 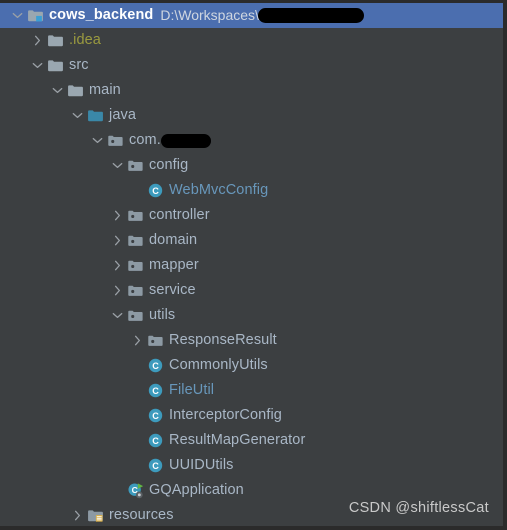 I want to click on tree-row-label: java, so click(x=122, y=115).